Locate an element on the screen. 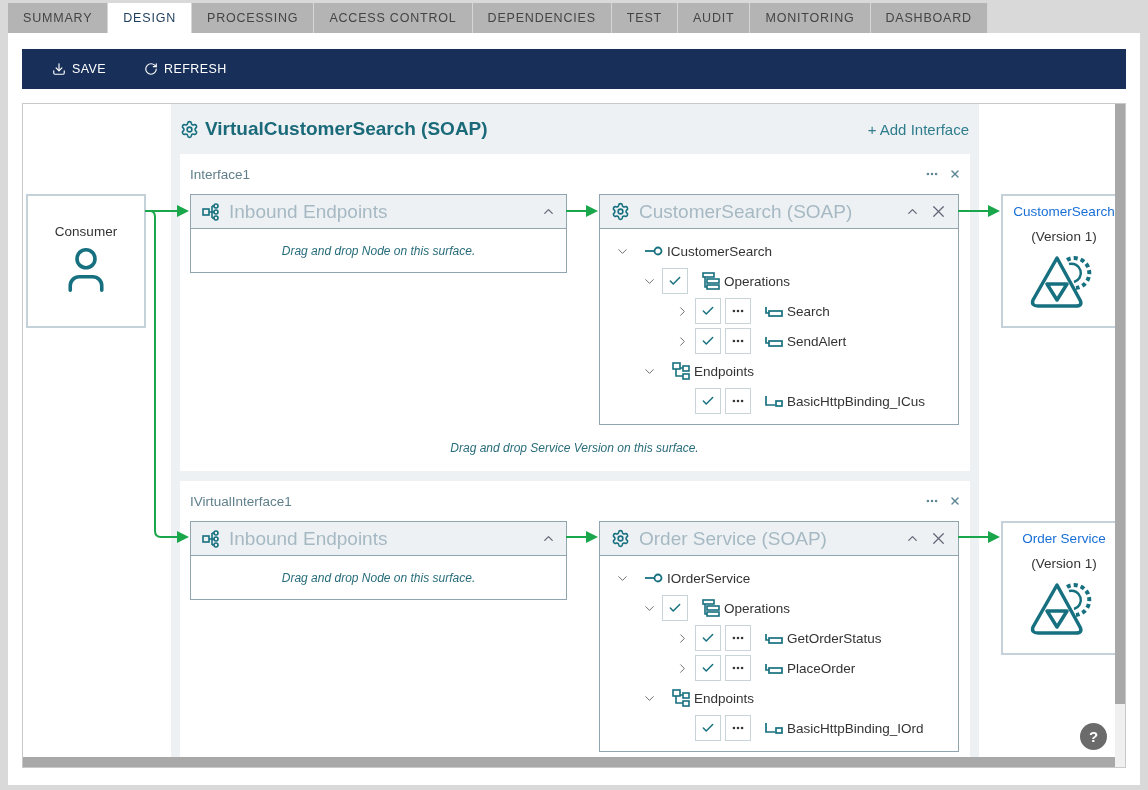  tab: PROCESSING is located at coordinates (253, 18).